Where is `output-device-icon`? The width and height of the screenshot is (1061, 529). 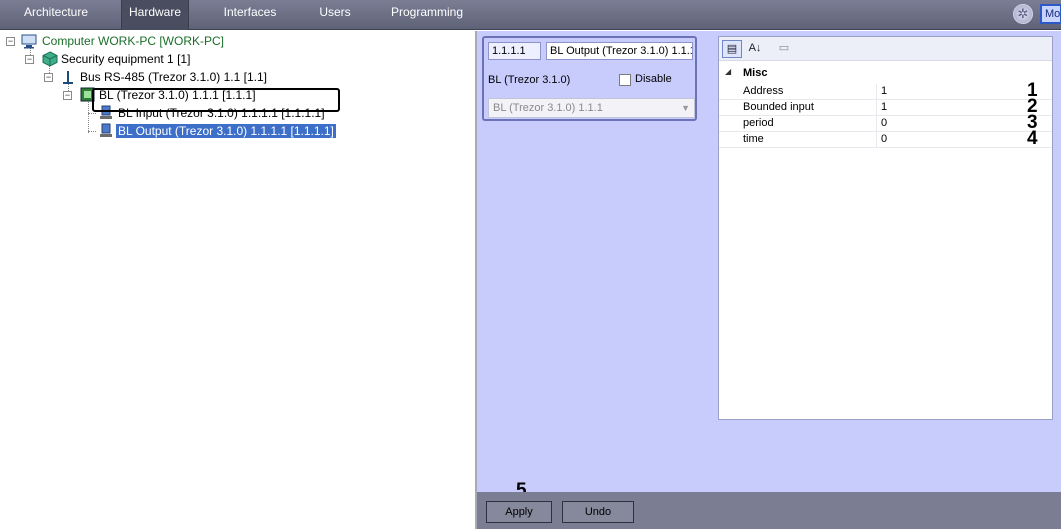
output-device-icon is located at coordinates (106, 132).